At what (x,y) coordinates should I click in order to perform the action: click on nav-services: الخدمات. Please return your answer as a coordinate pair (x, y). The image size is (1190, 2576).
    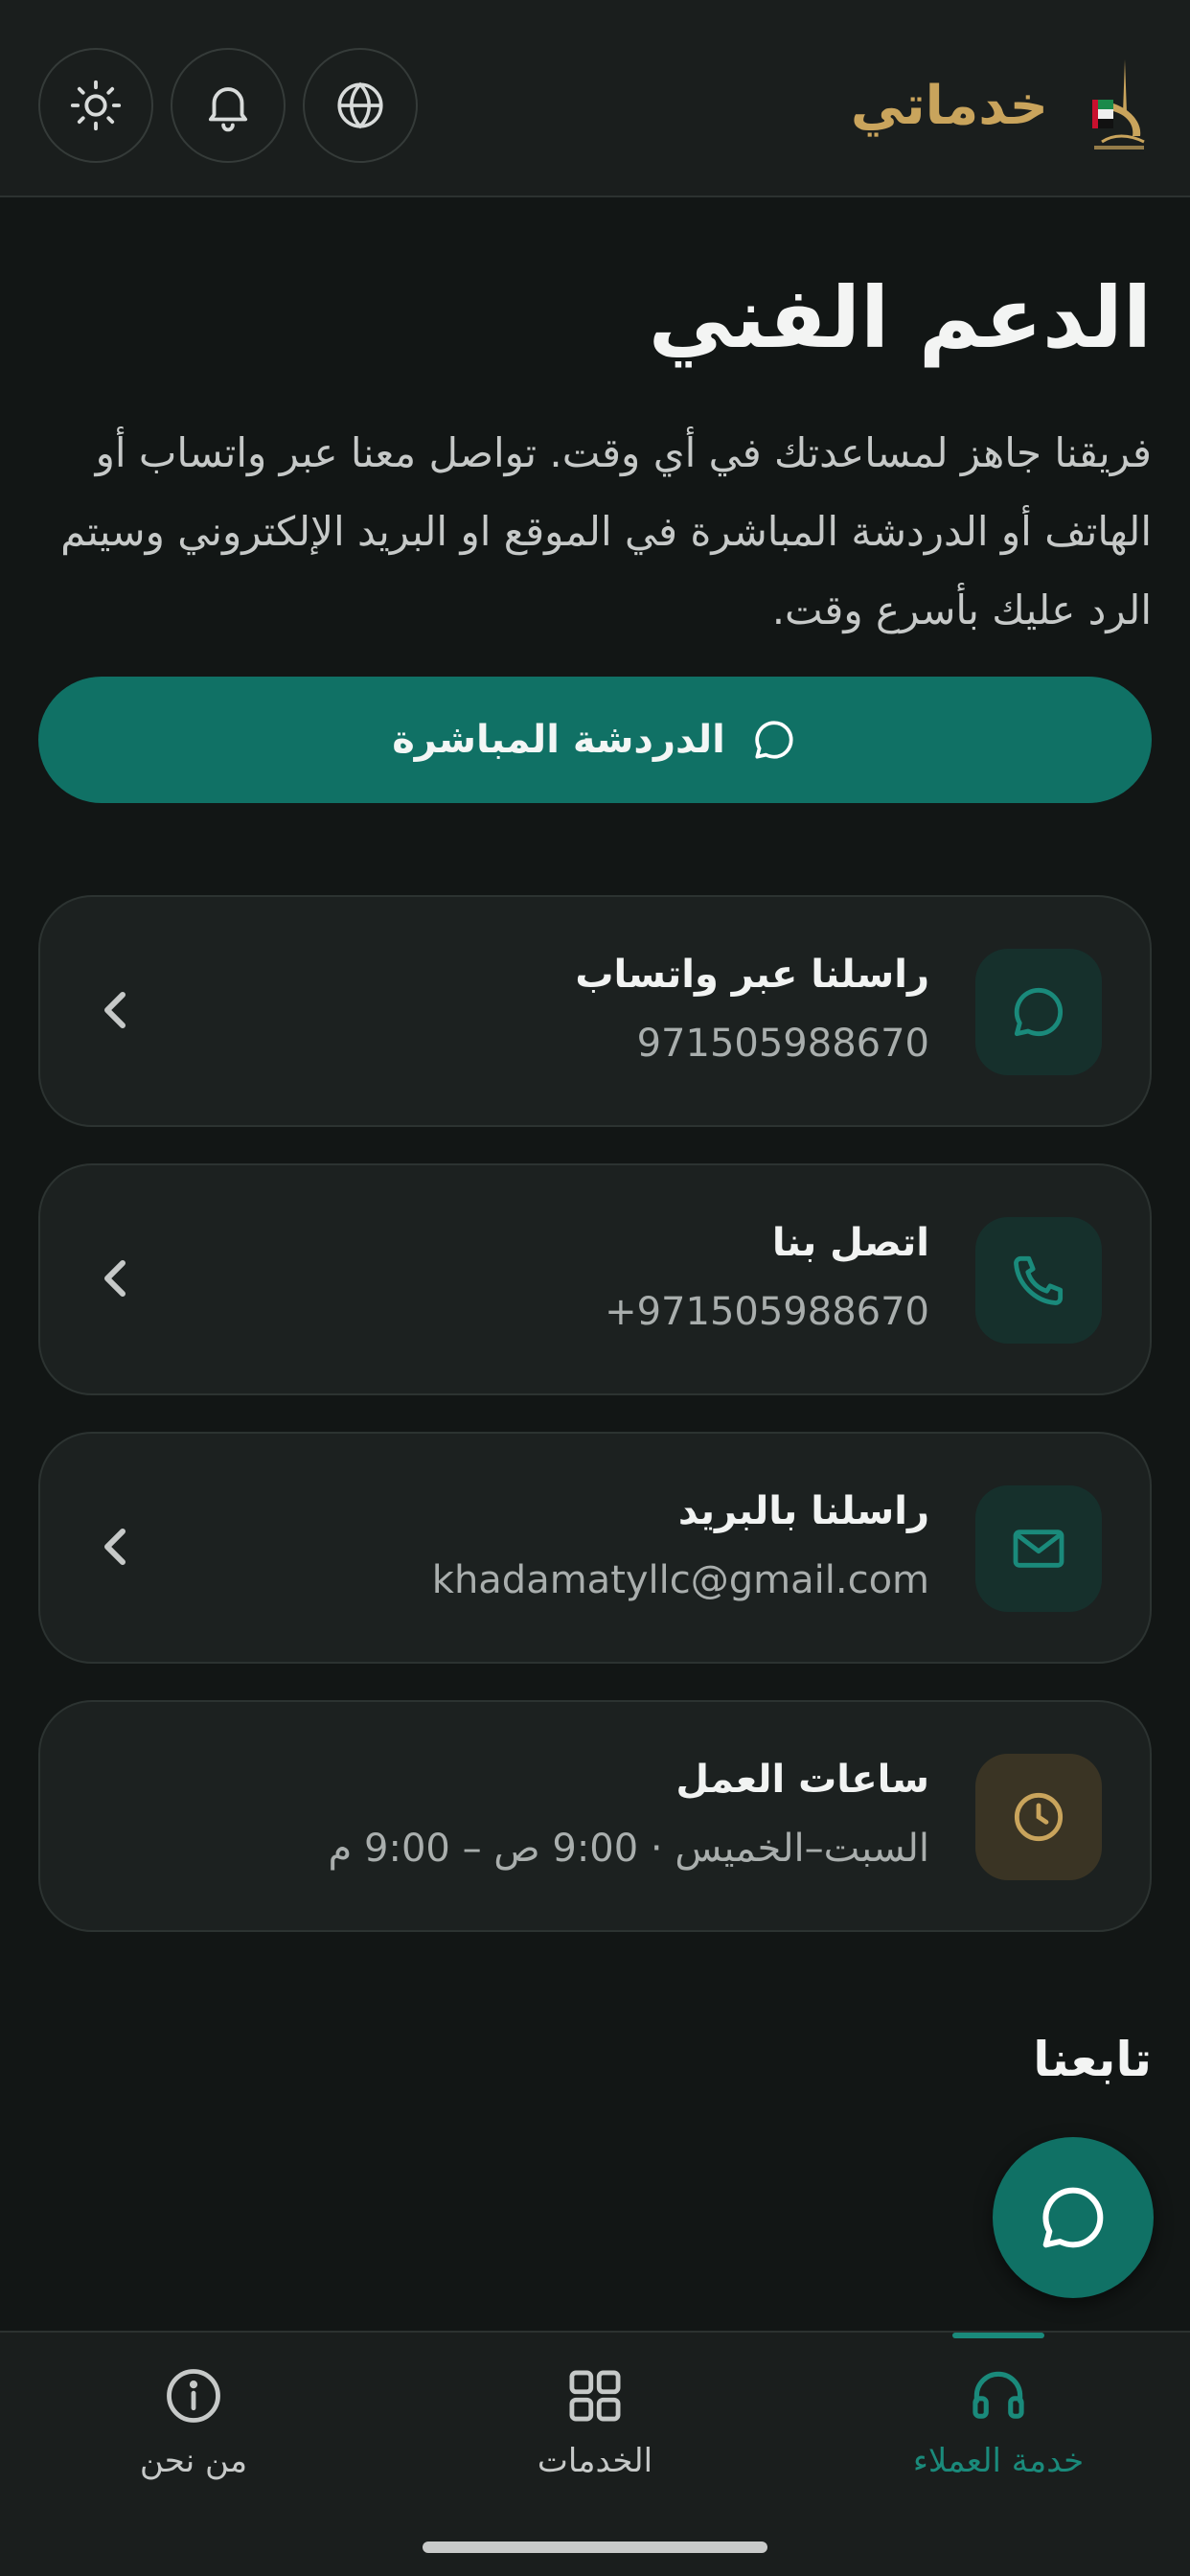
    Looking at the image, I should click on (595, 2414).